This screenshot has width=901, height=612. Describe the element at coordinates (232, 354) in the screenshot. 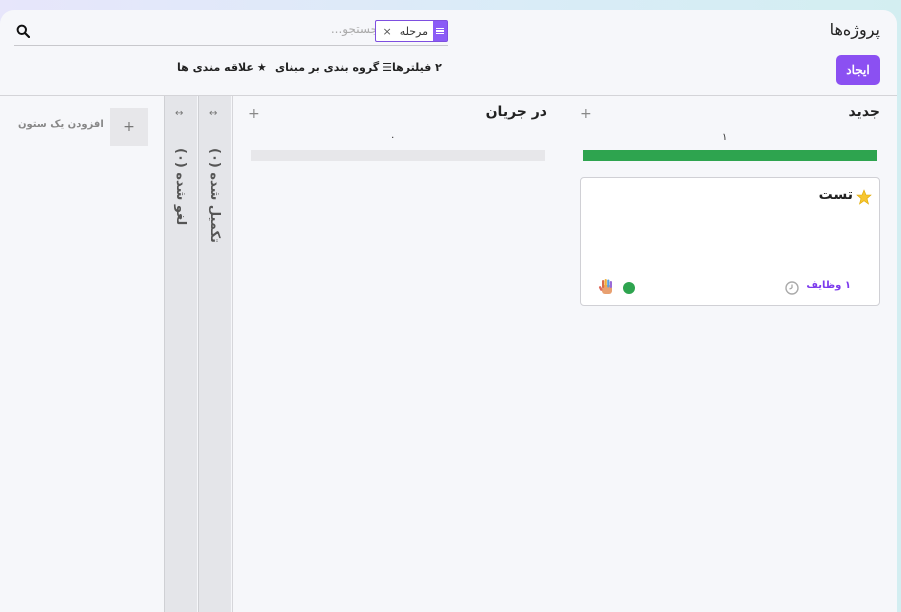

I see `column-divider` at that location.